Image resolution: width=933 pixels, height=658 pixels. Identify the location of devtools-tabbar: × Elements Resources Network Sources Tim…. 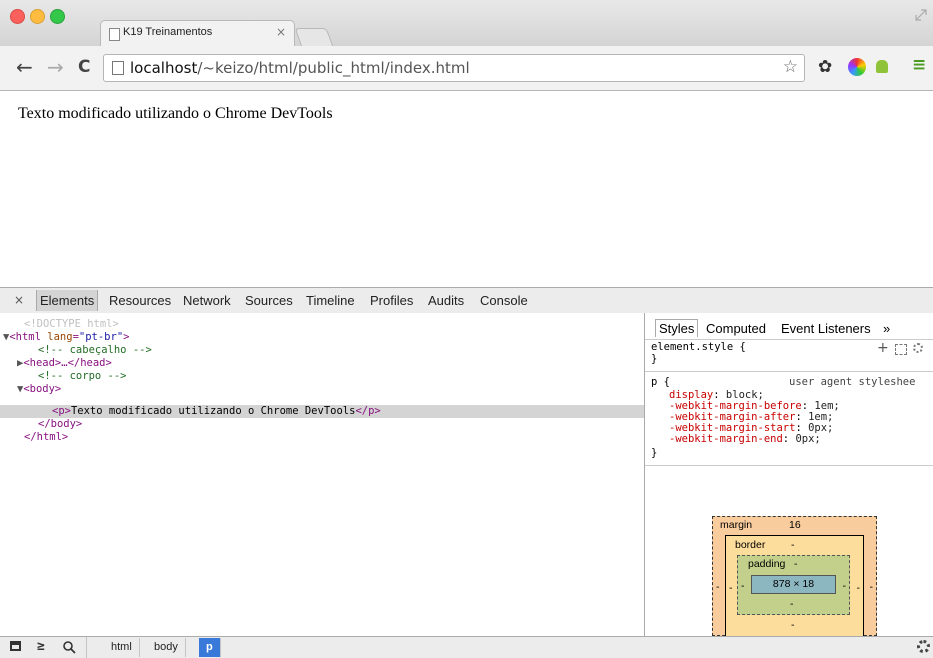
(466, 300).